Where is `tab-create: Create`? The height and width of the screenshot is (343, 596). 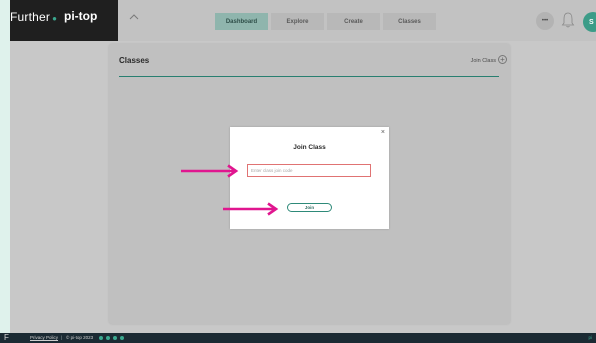
tab-create: Create is located at coordinates (353, 21).